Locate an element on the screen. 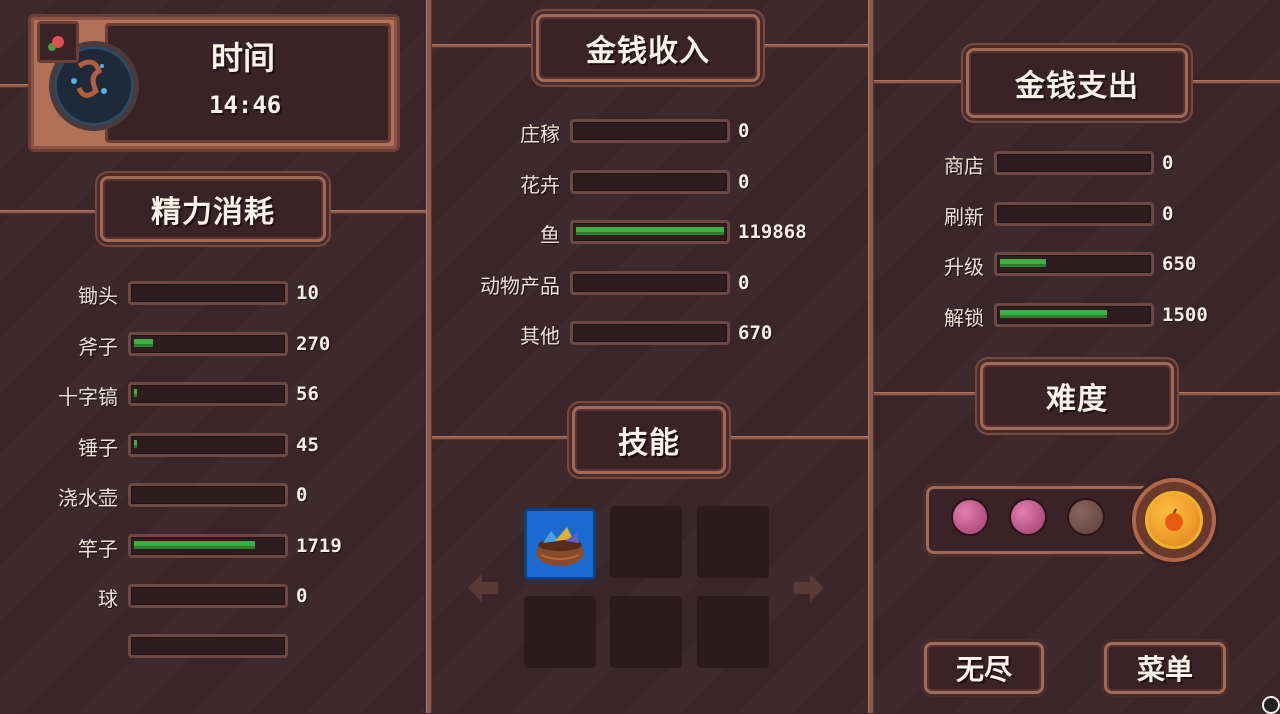 This screenshot has width=1280, height=714. stat-label: 浇水壶 is located at coordinates (88, 498).